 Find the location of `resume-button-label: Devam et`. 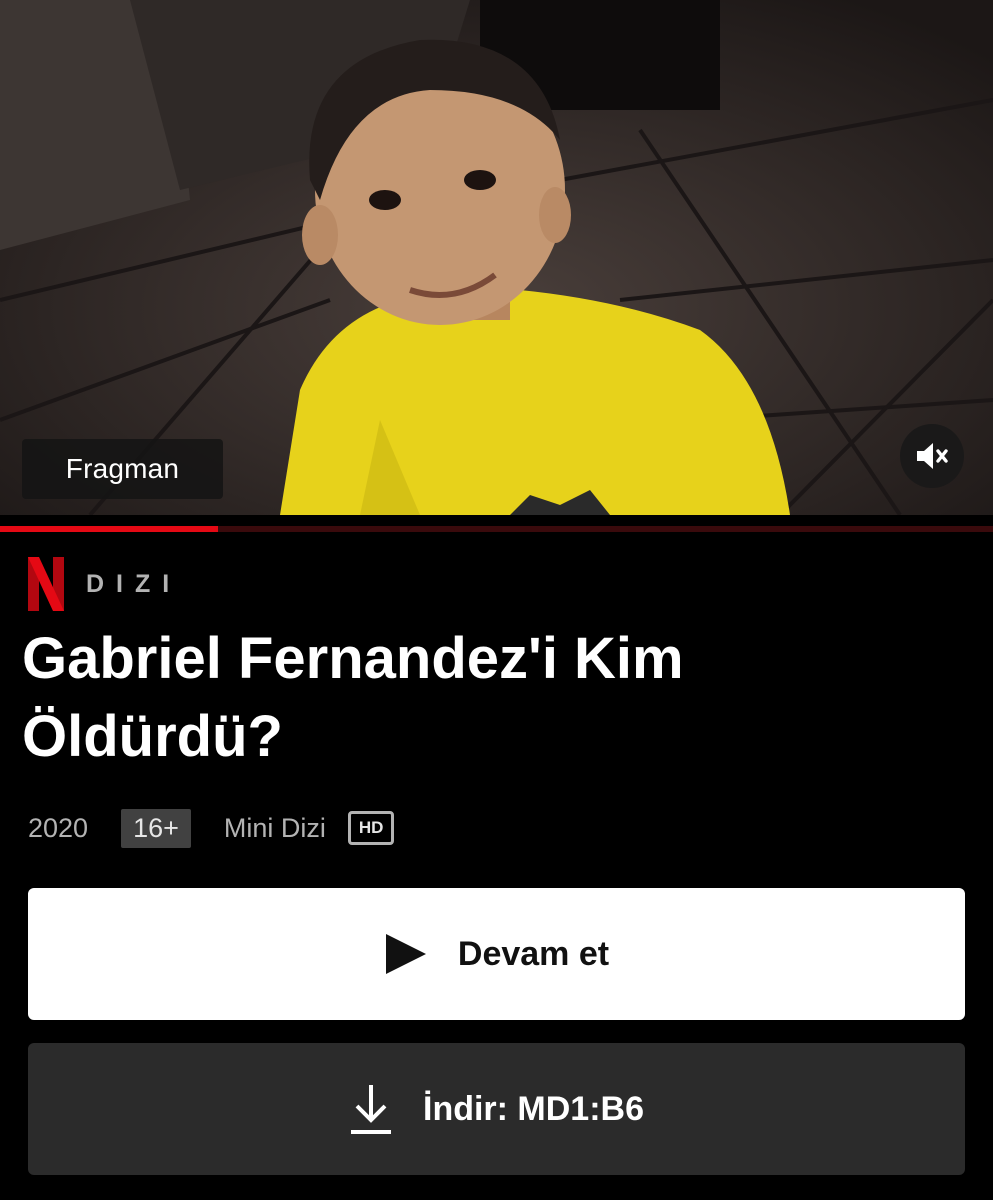

resume-button-label: Devam et is located at coordinates (533, 953).